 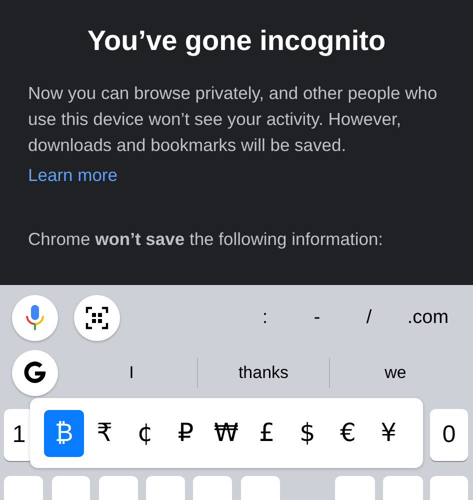 What do you see at coordinates (236, 41) in the screenshot?
I see `page-title: You’ve gone incognito` at bounding box center [236, 41].